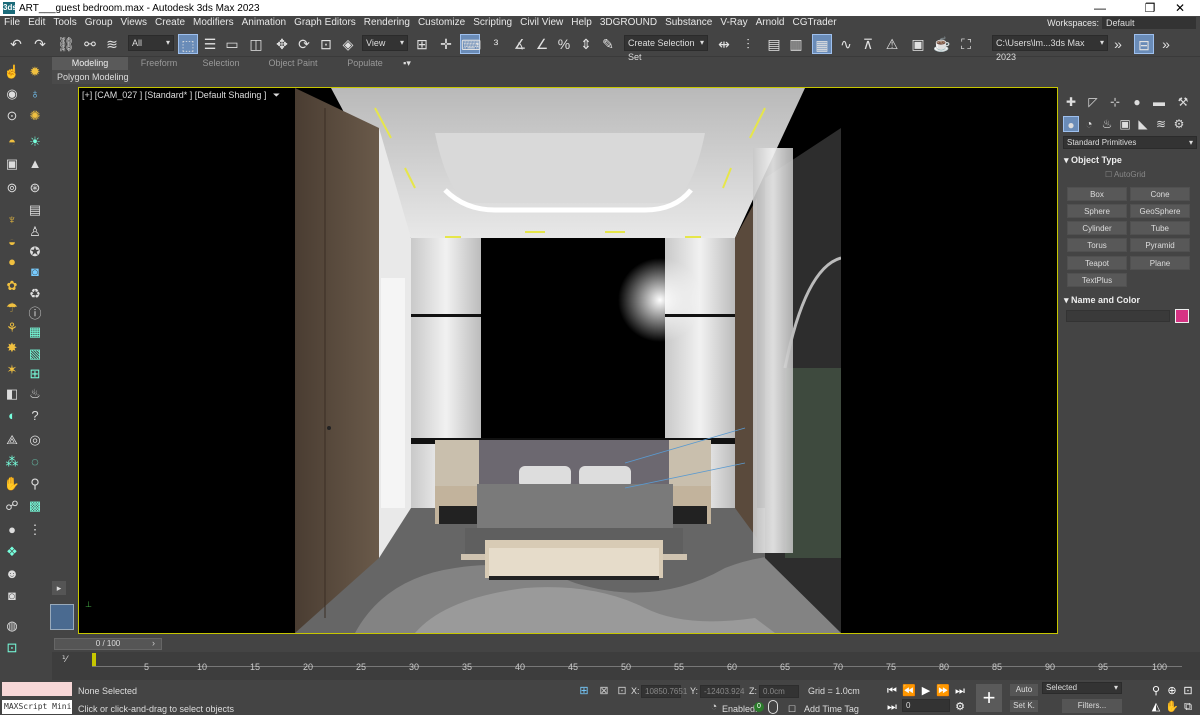  What do you see at coordinates (1125, 124) in the screenshot?
I see `cameras-icon: ▣` at bounding box center [1125, 124].